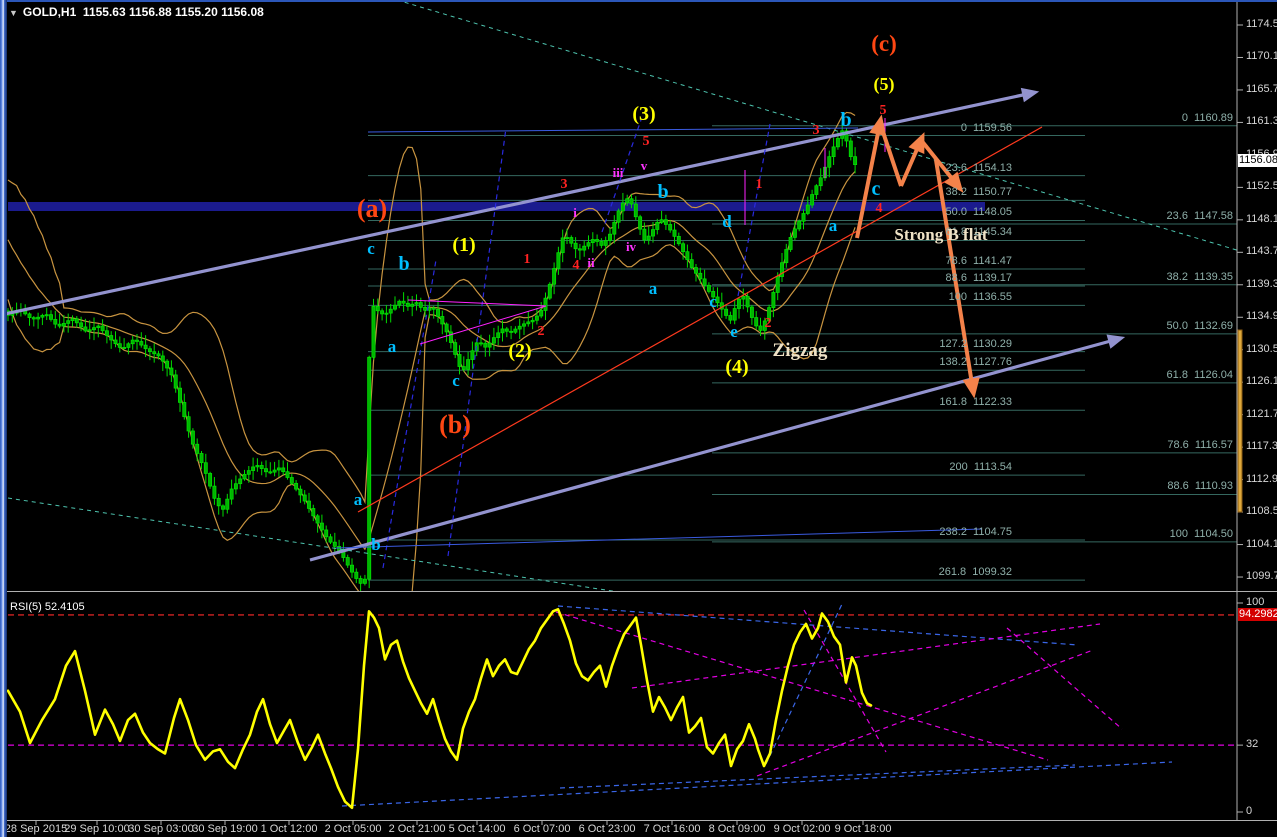 The image size is (1277, 837). What do you see at coordinates (1261, 56) in the screenshot?
I see `price-axis-label: 1170.14` at bounding box center [1261, 56].